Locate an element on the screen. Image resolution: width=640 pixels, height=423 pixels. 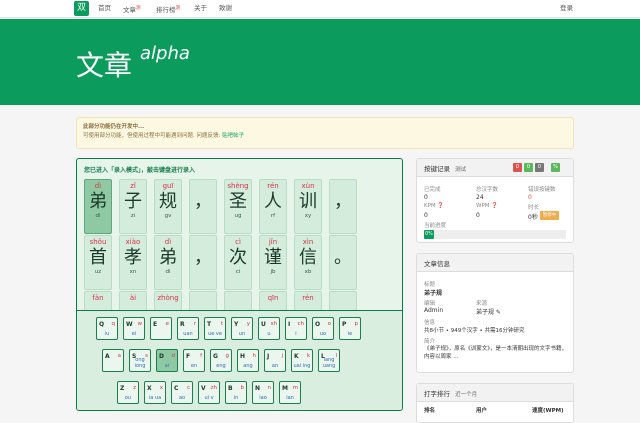
nav-articles: 文章测 is located at coordinates (132, 9).